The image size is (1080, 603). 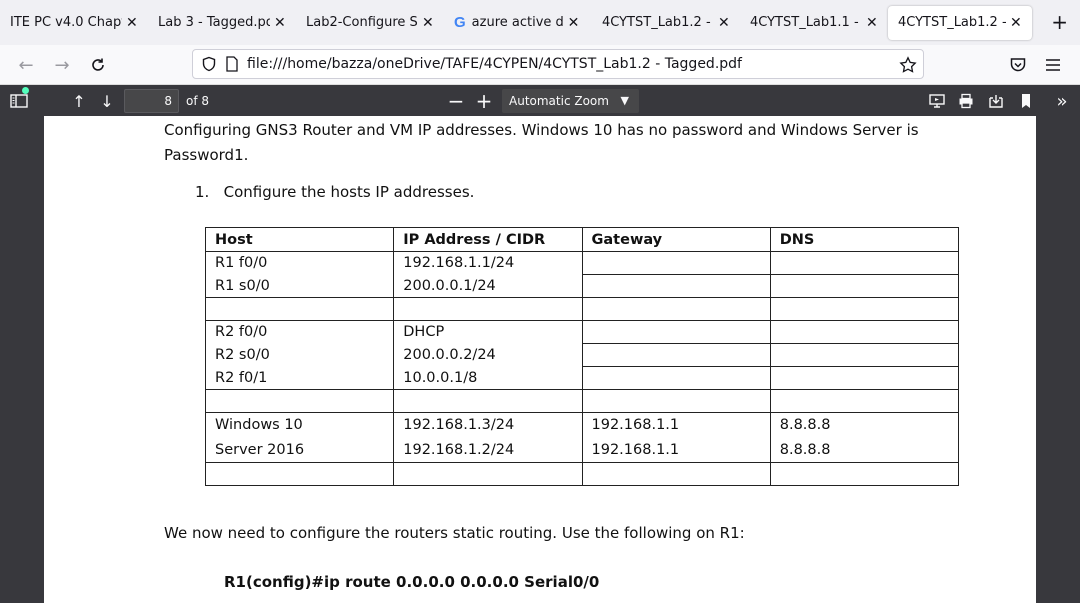 What do you see at coordinates (488, 378) in the screenshot?
I see `table-cell: 10.0.0.1/8` at bounding box center [488, 378].